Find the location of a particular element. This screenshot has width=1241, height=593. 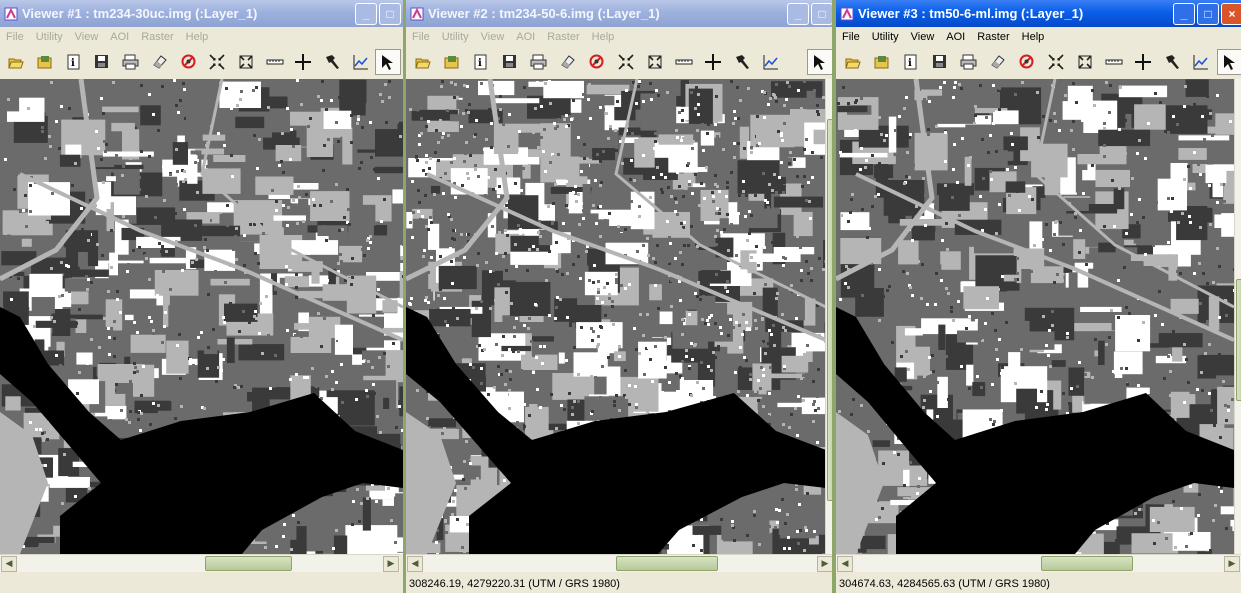

viewer-1-title: Viewer #1 : tm234-30uc.img (:Layer_1) is located at coordinates (140, 13).